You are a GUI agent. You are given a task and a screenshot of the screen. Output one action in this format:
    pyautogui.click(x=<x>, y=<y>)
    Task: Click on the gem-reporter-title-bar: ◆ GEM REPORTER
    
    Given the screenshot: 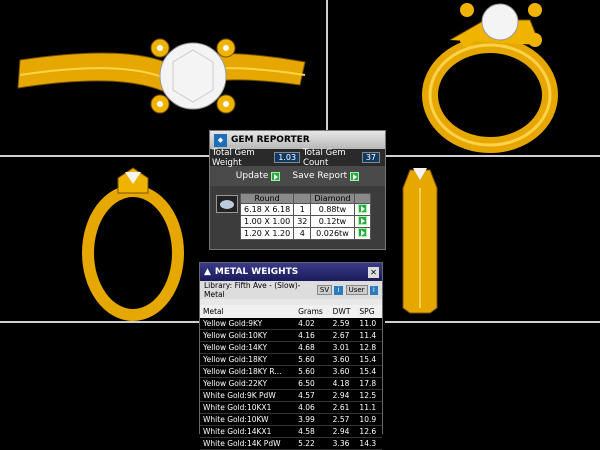 What is the action you would take?
    pyautogui.click(x=297, y=140)
    